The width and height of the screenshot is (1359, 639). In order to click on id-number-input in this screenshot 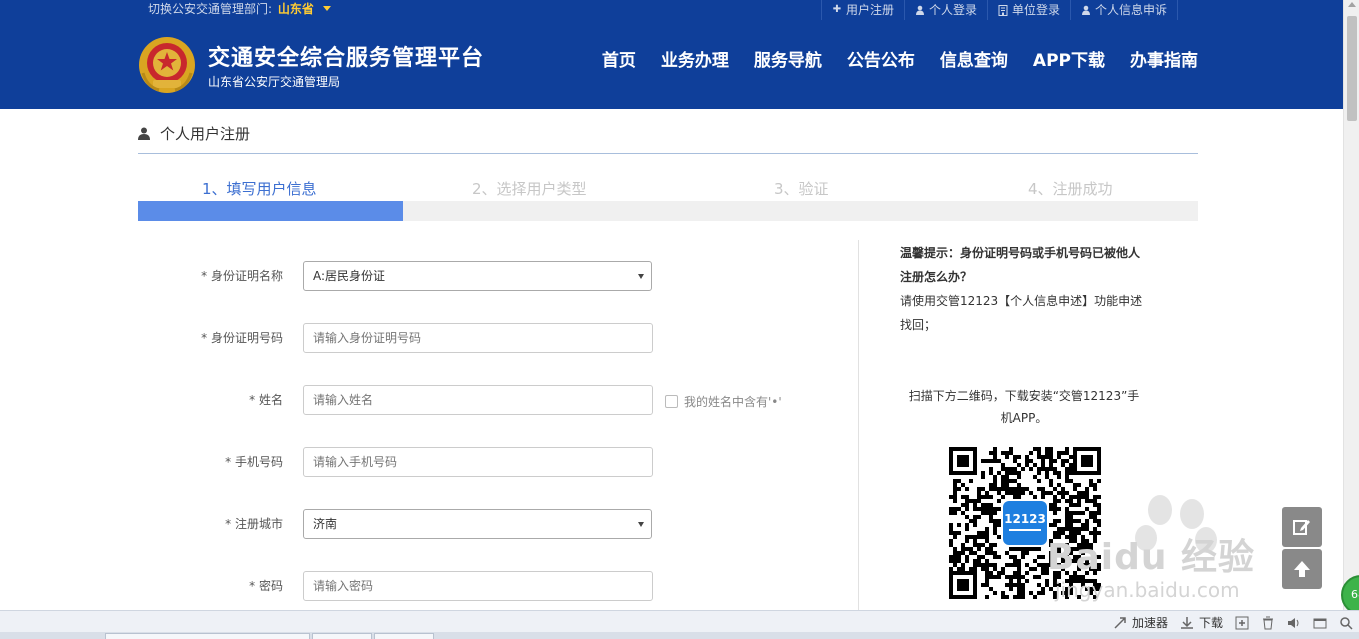, I will do `click(478, 338)`.